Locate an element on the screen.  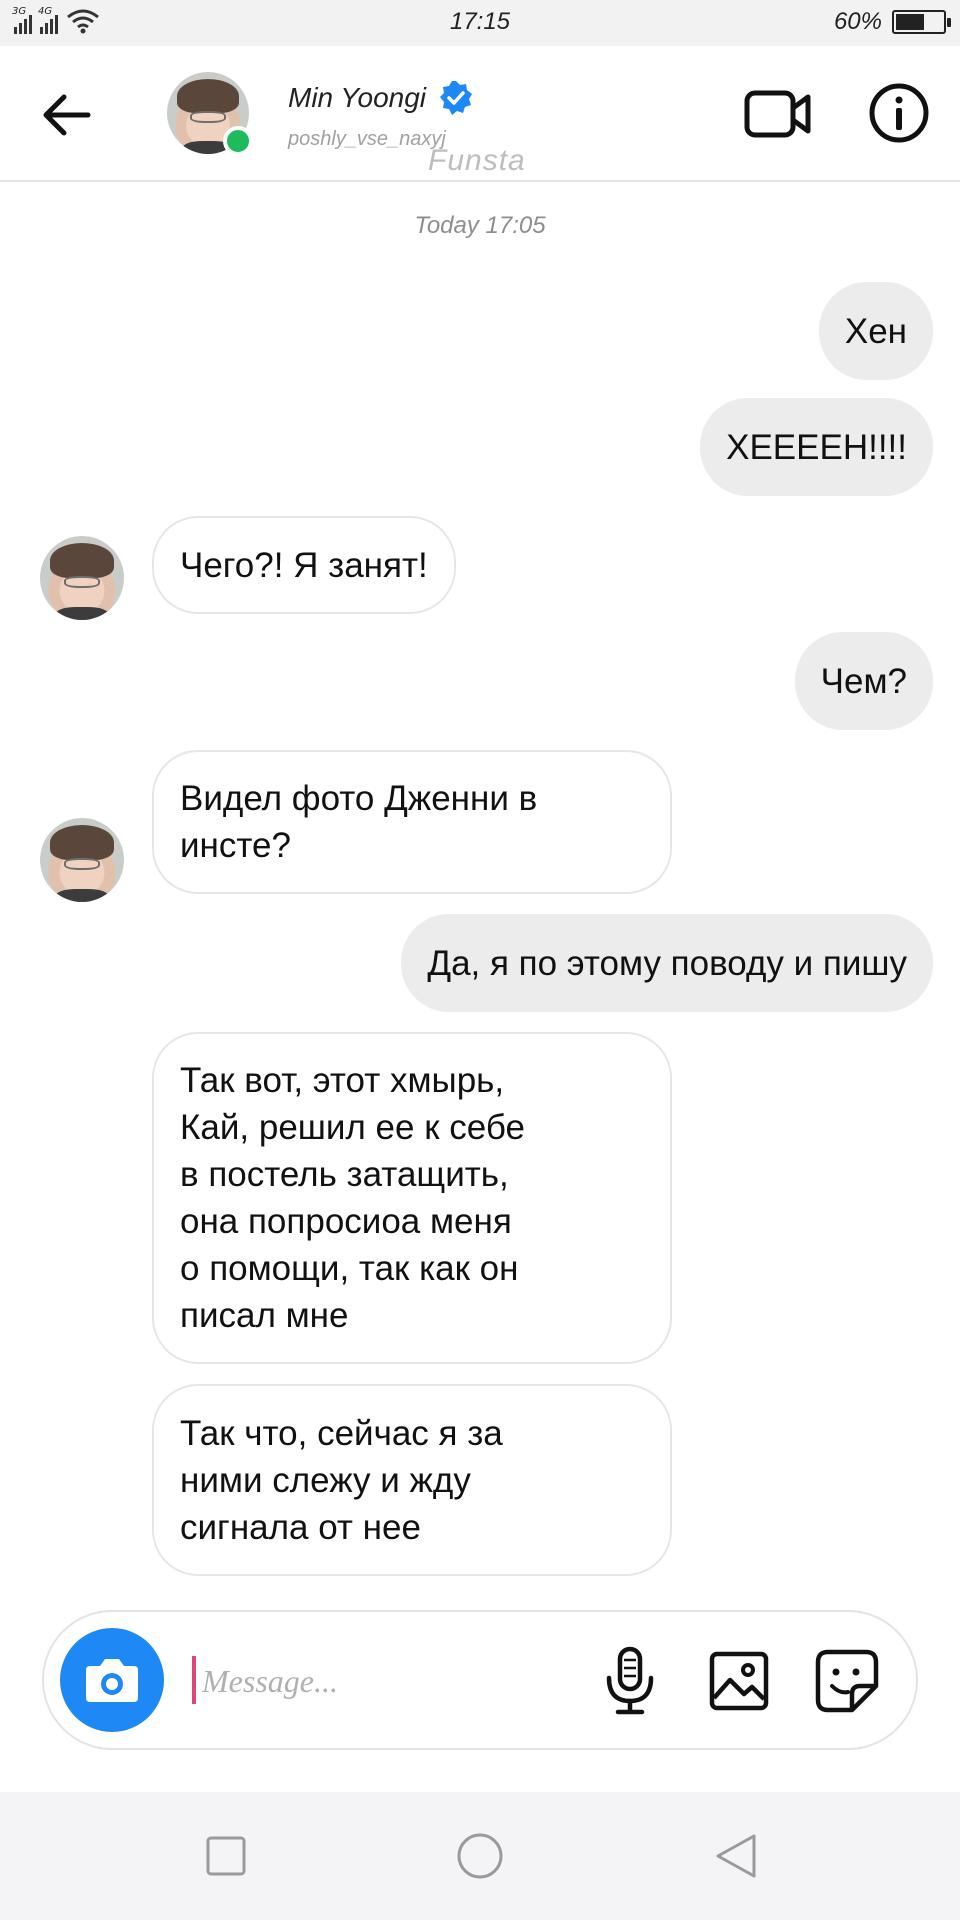
camera-icon is located at coordinates (112, 1680).